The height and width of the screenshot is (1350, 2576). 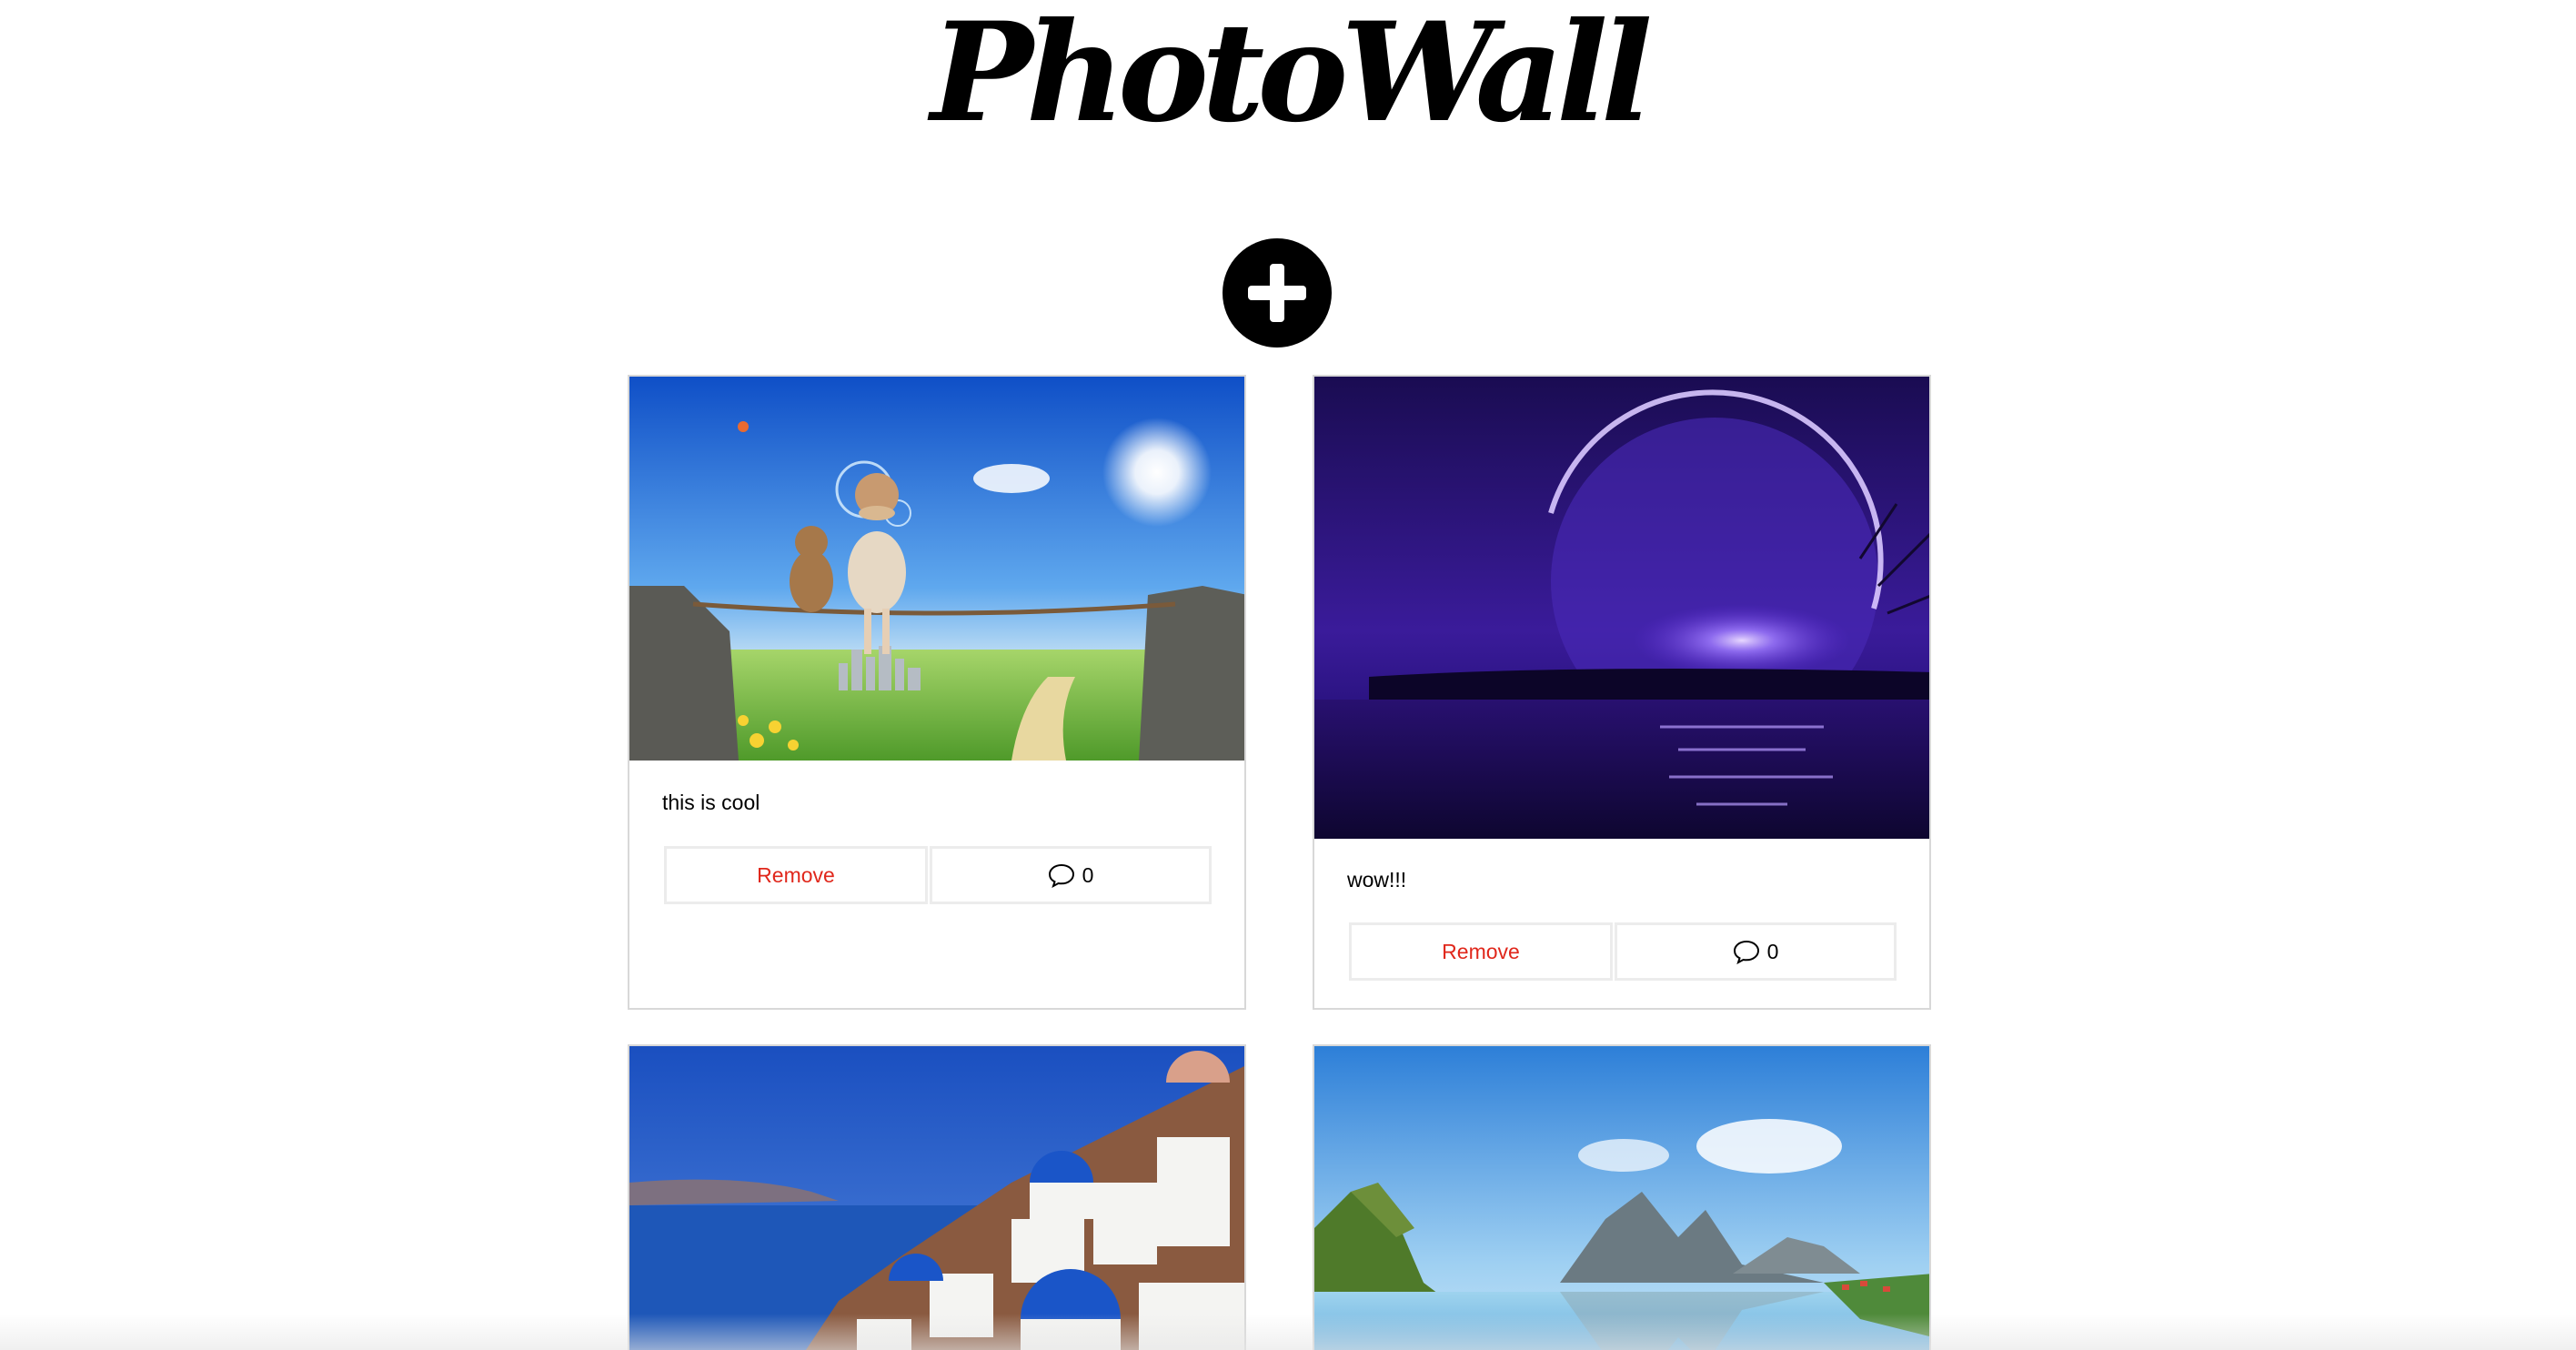 I want to click on bottom-fade, so click(x=1288, y=1332).